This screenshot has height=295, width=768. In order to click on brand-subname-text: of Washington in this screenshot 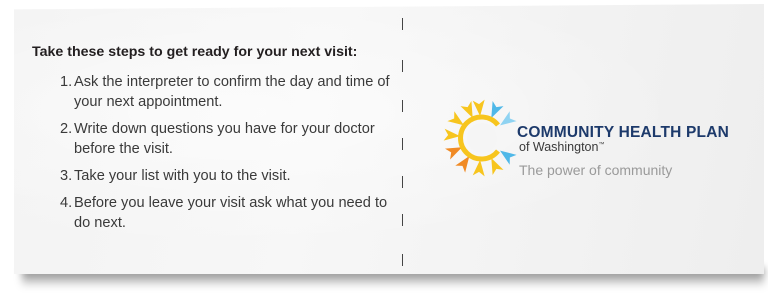, I will do `click(559, 147)`.